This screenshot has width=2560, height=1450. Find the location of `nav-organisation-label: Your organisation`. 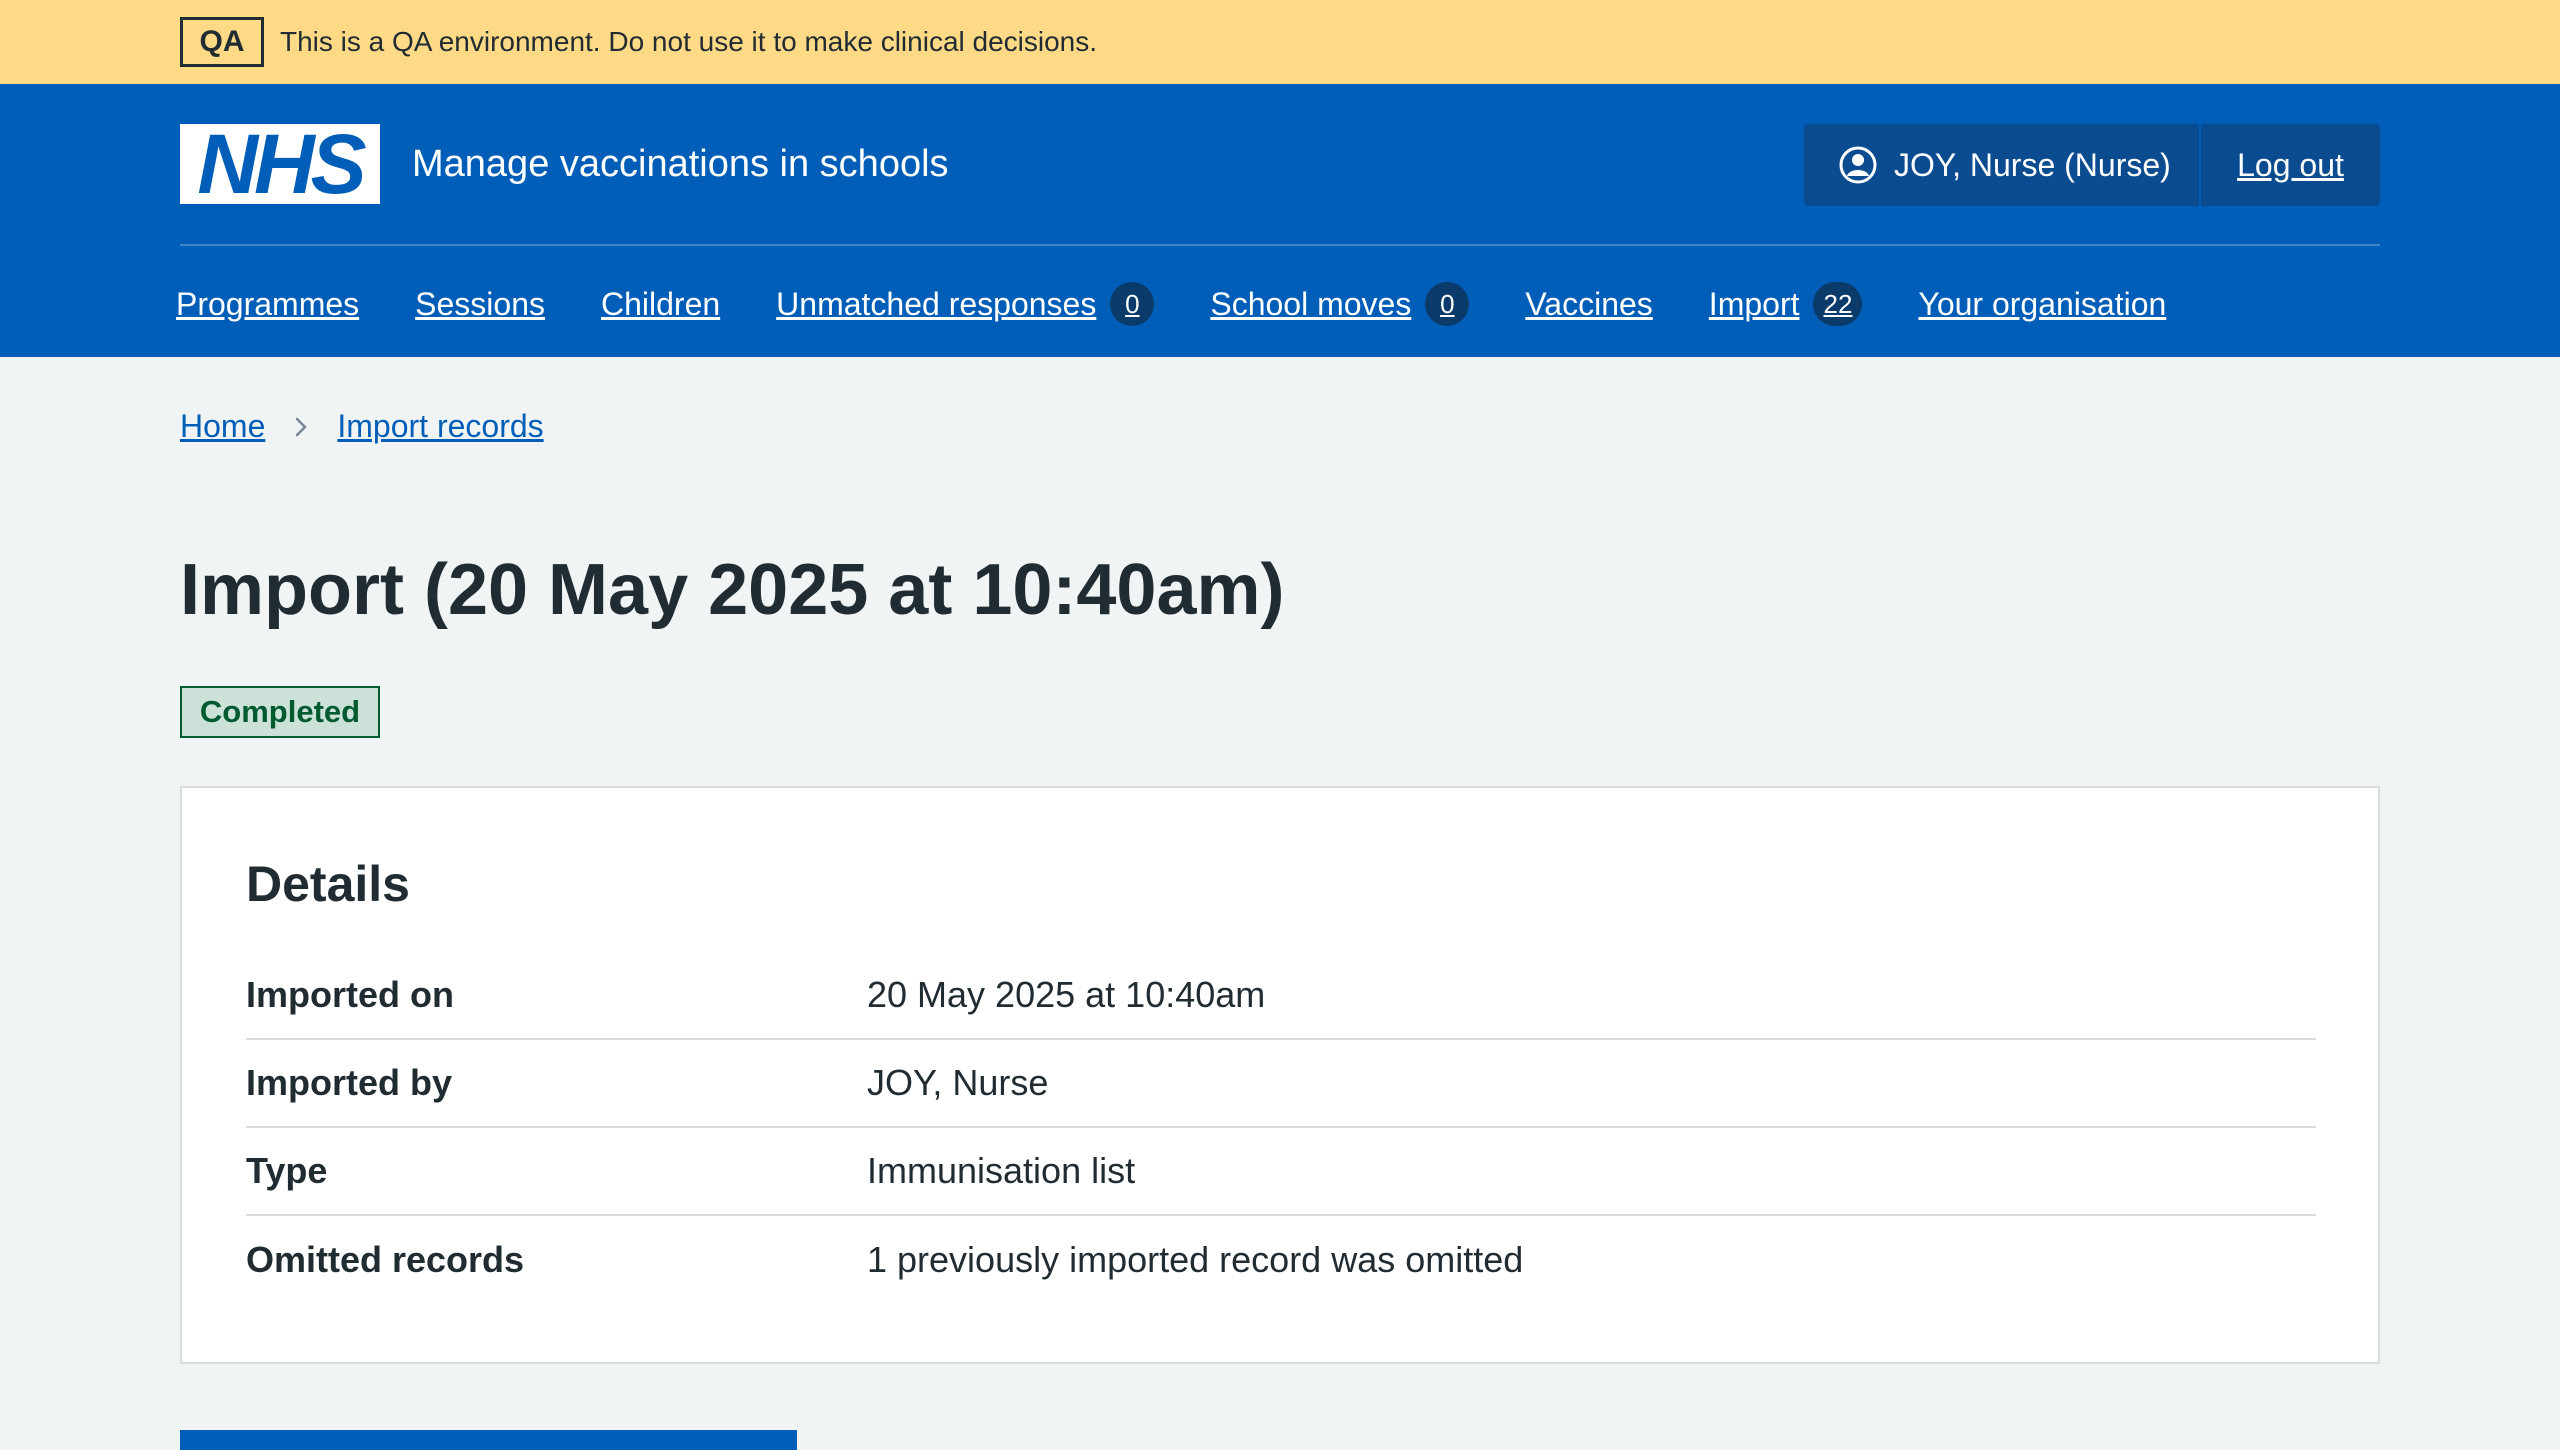

nav-organisation-label: Your organisation is located at coordinates (2042, 303).